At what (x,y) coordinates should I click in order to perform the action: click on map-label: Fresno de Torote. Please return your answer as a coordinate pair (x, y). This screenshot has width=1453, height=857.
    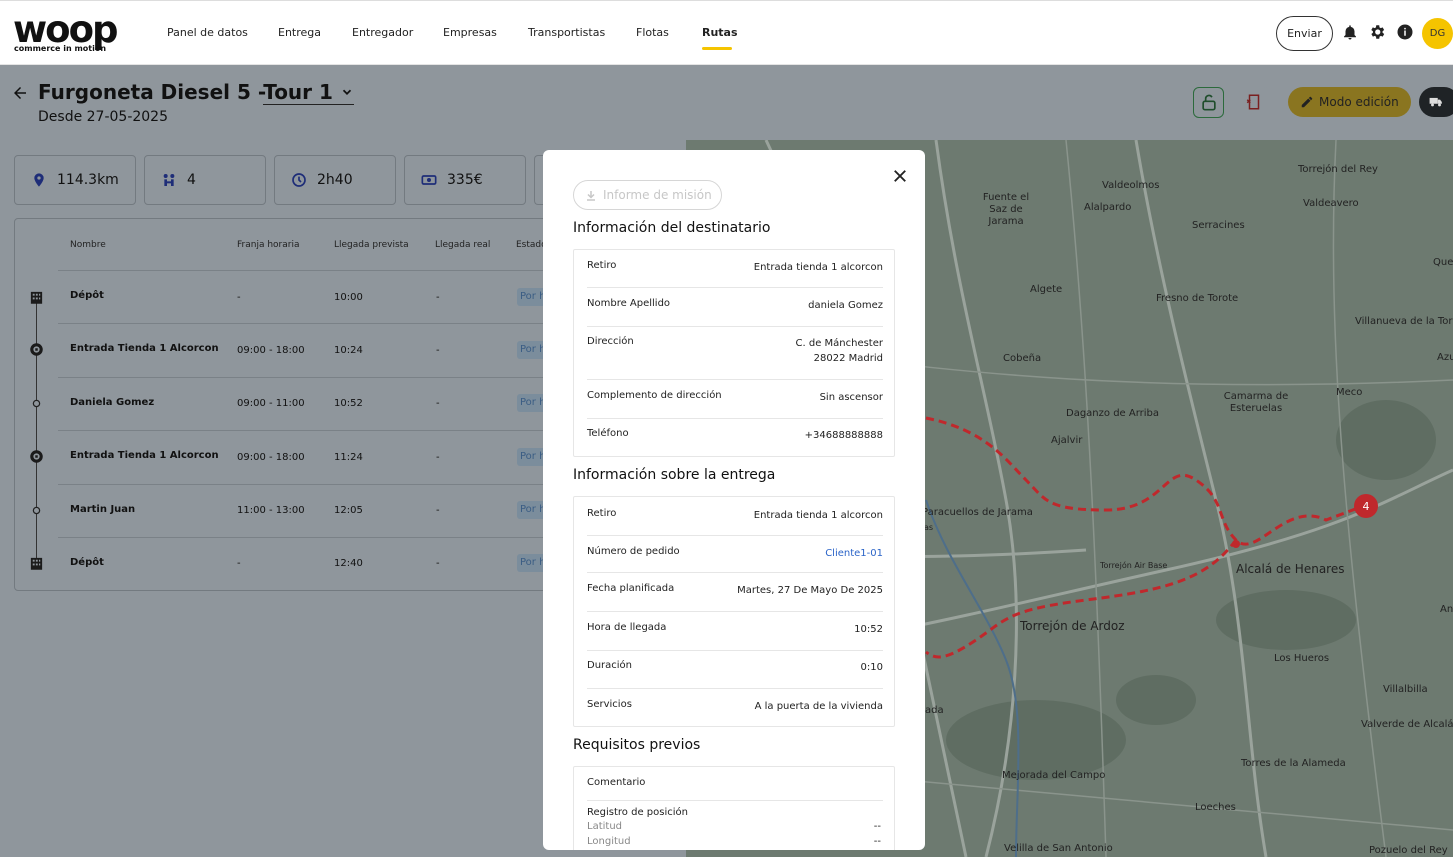
    Looking at the image, I should click on (1197, 298).